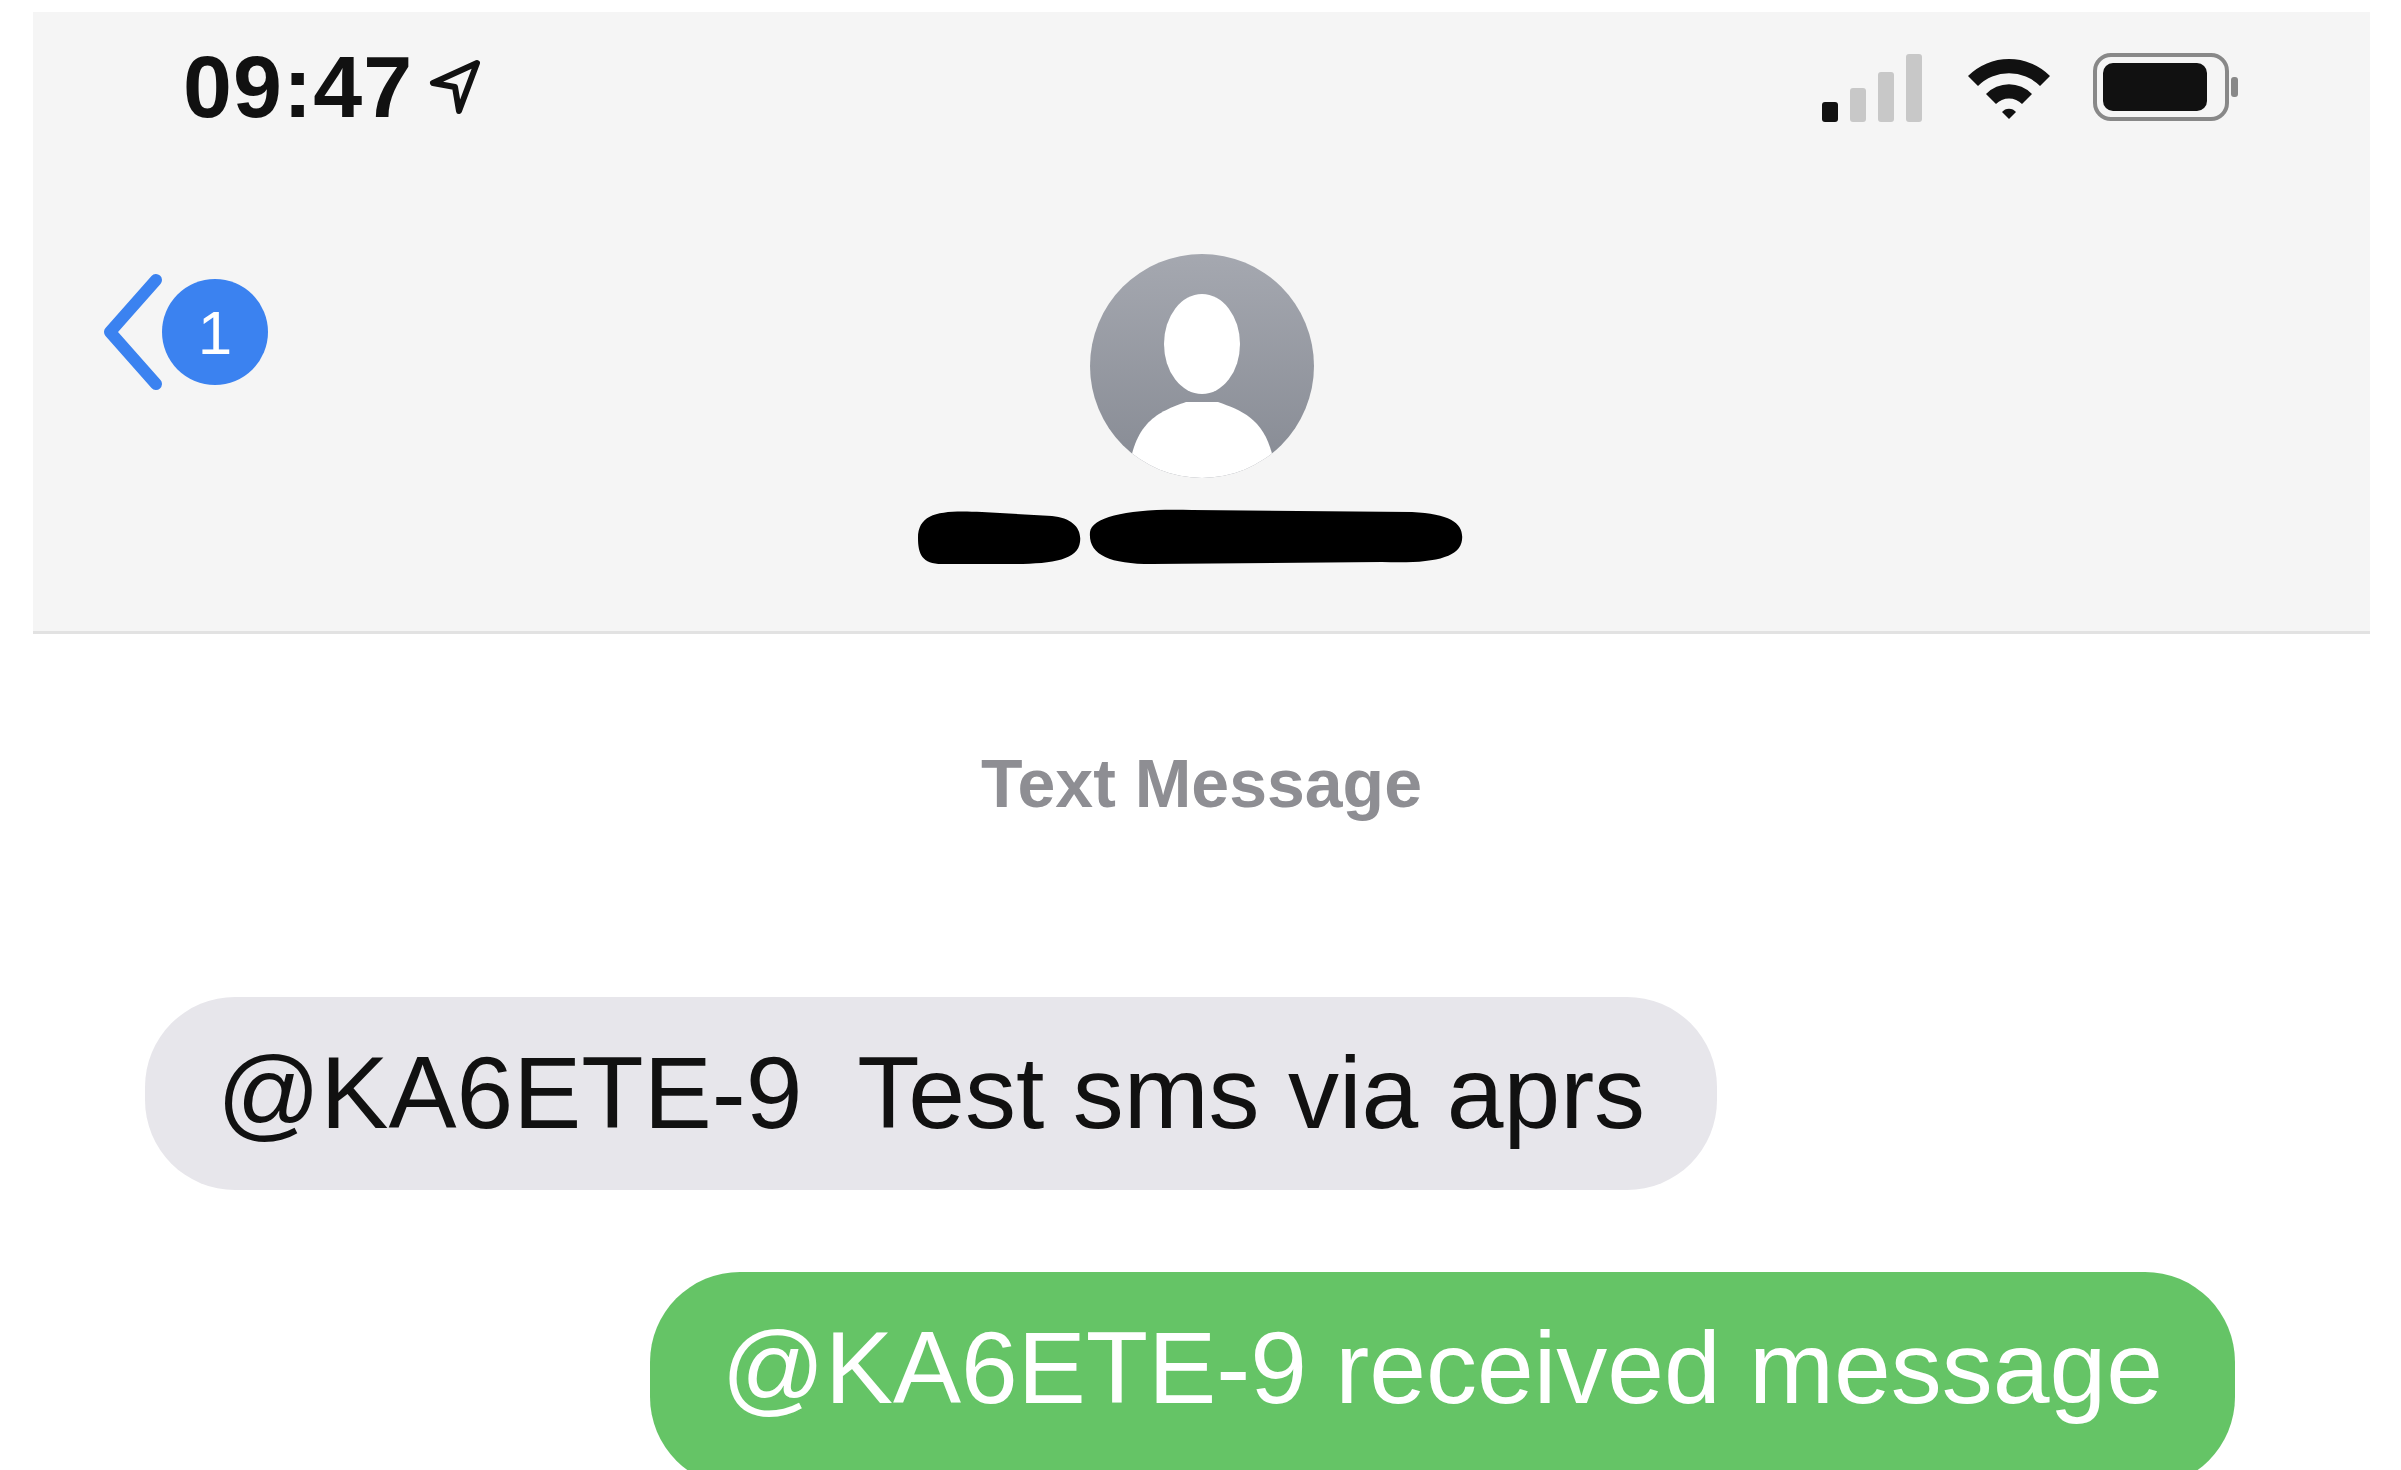 This screenshot has height=1470, width=2401. What do you see at coordinates (1442, 1371) in the screenshot?
I see `outgoing-message: @KA6ETE-9 received message` at bounding box center [1442, 1371].